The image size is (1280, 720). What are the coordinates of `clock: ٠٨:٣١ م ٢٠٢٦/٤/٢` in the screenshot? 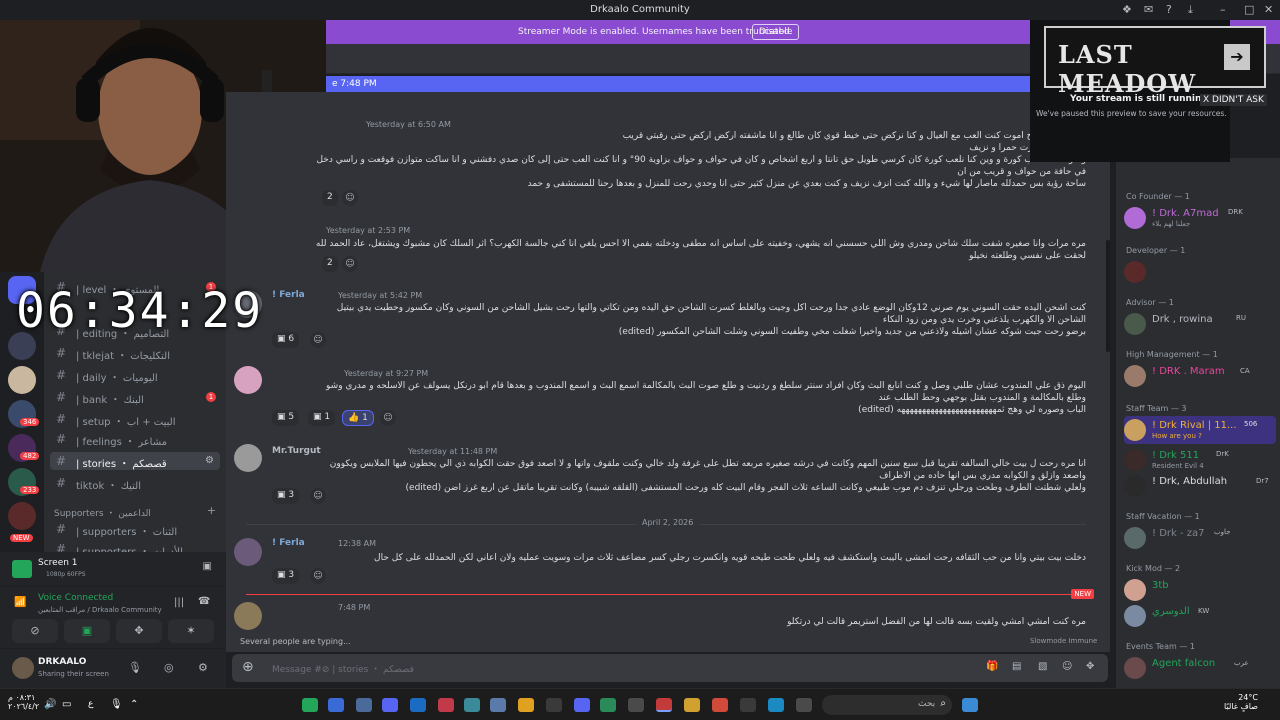 It's located at (23, 702).